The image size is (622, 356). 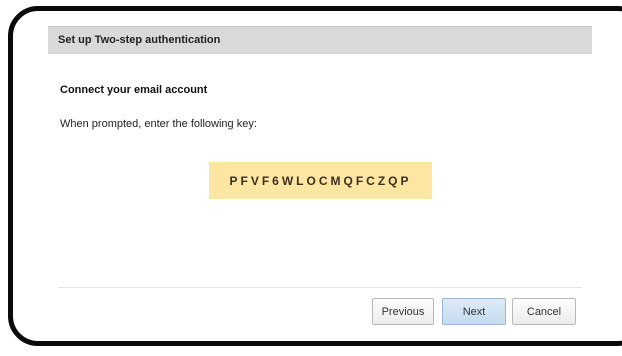 I want to click on secret-key-box: PFVF6WLOCMQFCZQP, so click(x=320, y=180).